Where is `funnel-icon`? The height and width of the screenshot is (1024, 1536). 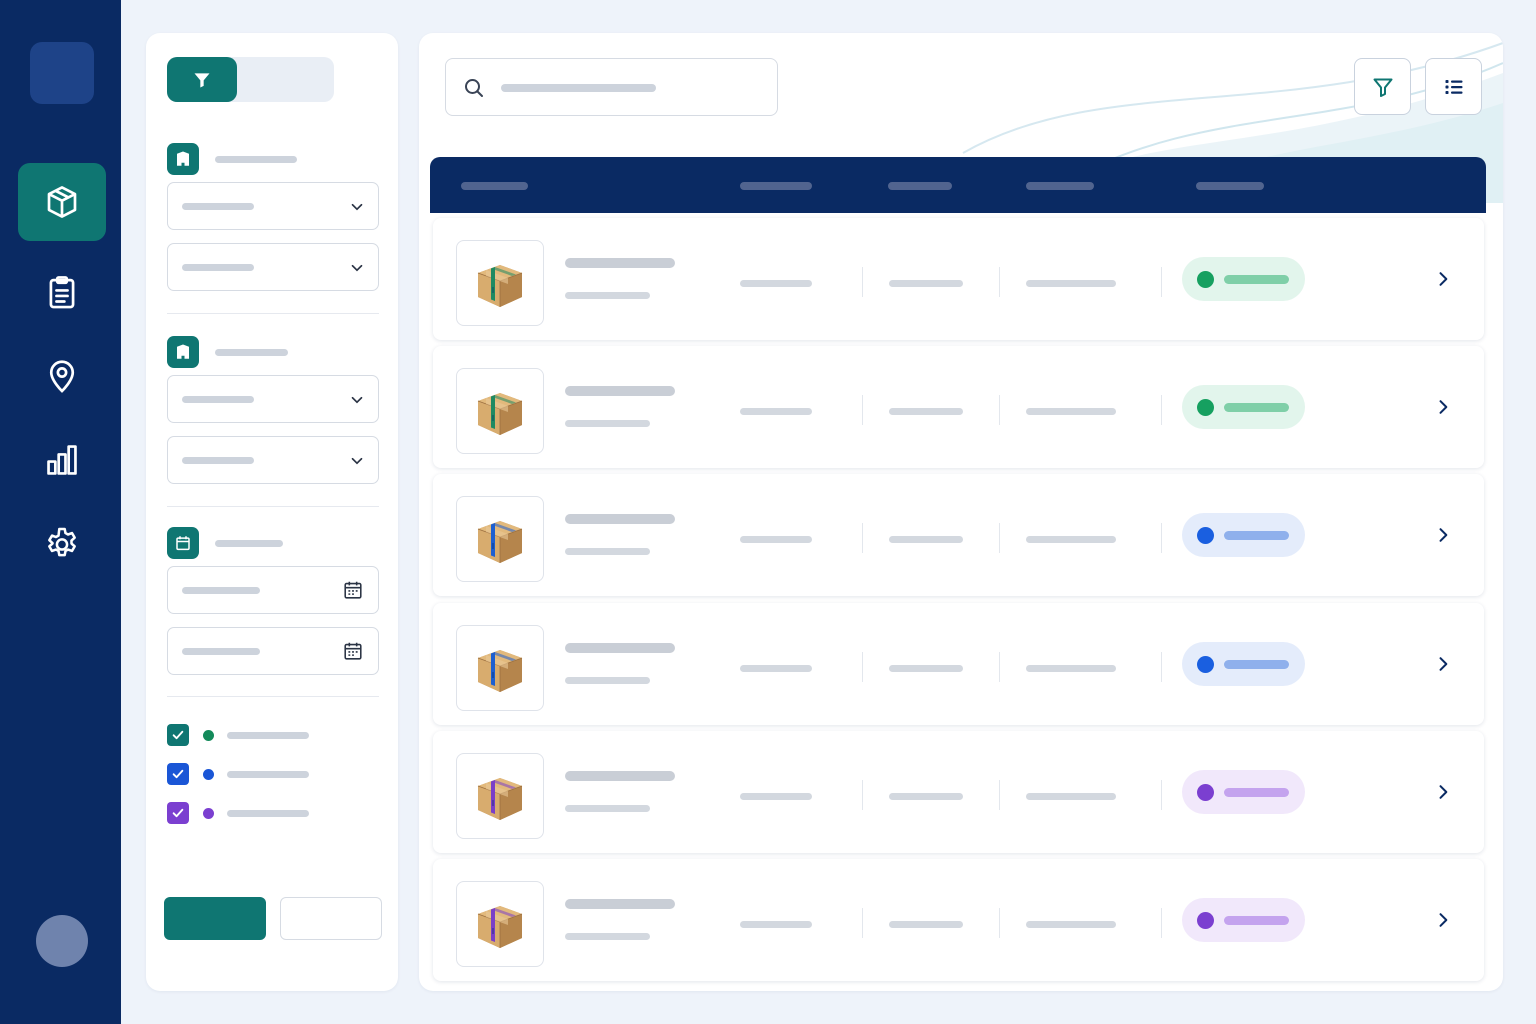
funnel-icon is located at coordinates (202, 79).